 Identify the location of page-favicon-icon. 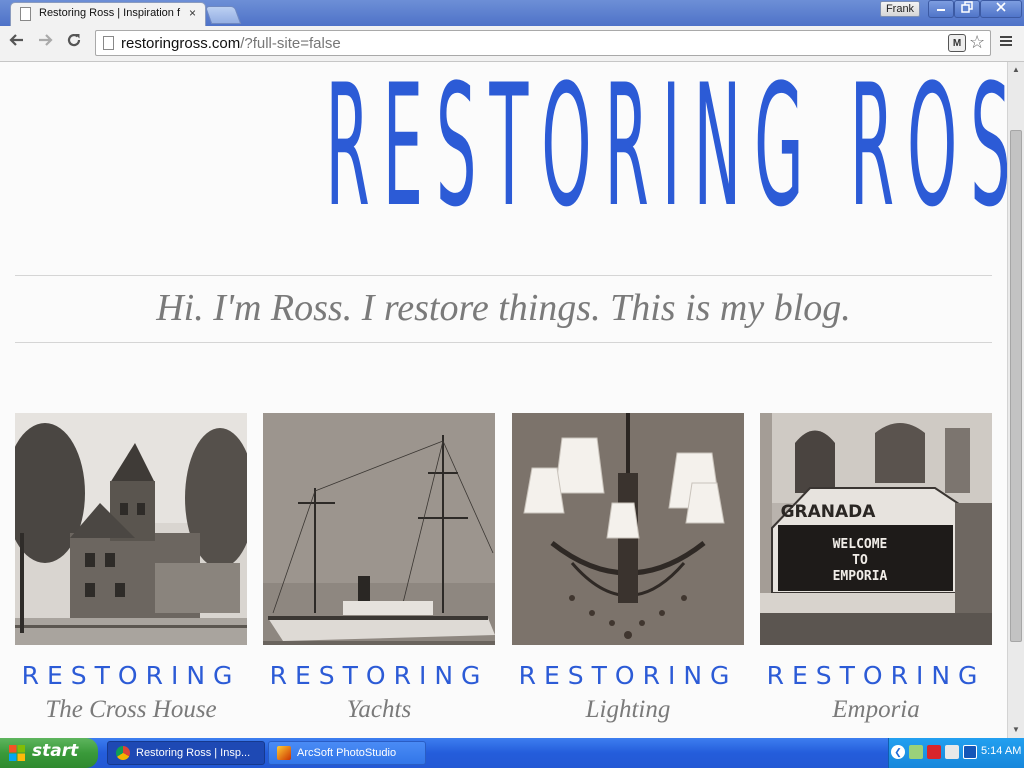
(25, 14).